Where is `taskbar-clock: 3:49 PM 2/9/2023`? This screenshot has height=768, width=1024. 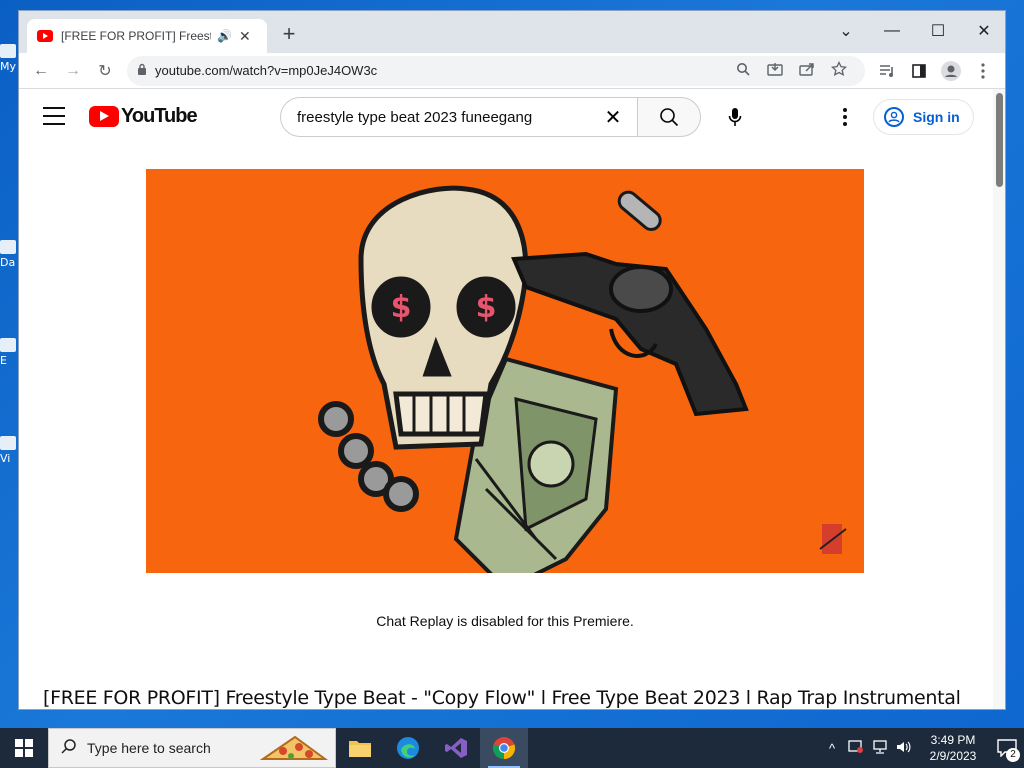 taskbar-clock: 3:49 PM 2/9/2023 is located at coordinates (953, 748).